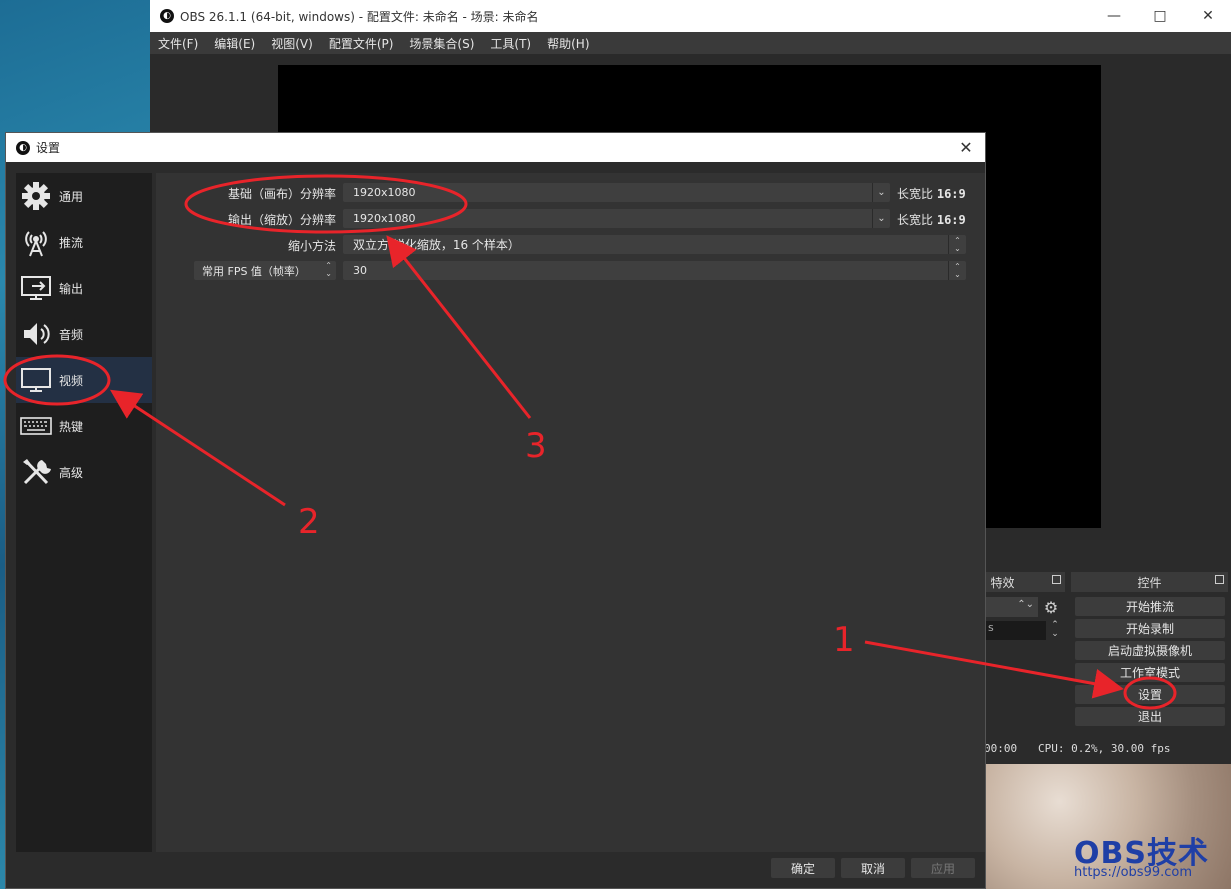  I want to click on maximize-button: □, so click(1160, 16).